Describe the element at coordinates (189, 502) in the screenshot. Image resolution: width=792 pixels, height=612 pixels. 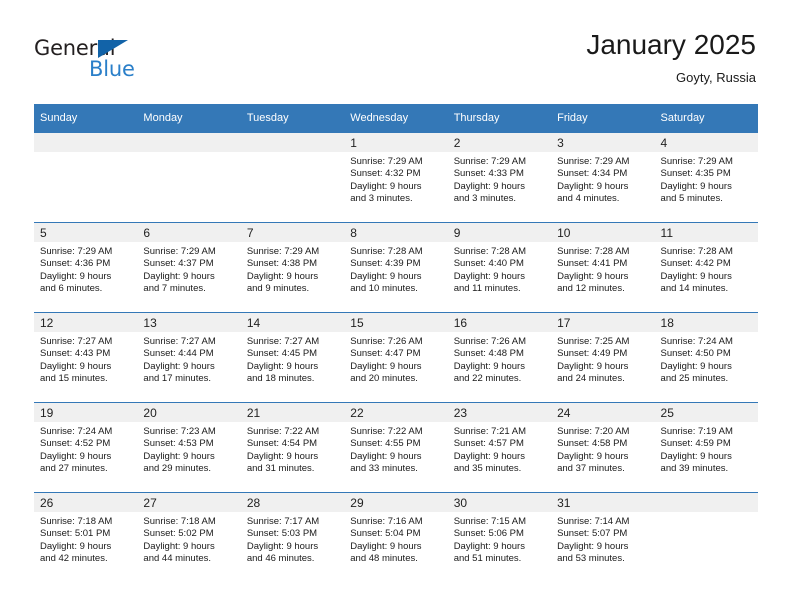
I see `day-number-band: 27` at that location.